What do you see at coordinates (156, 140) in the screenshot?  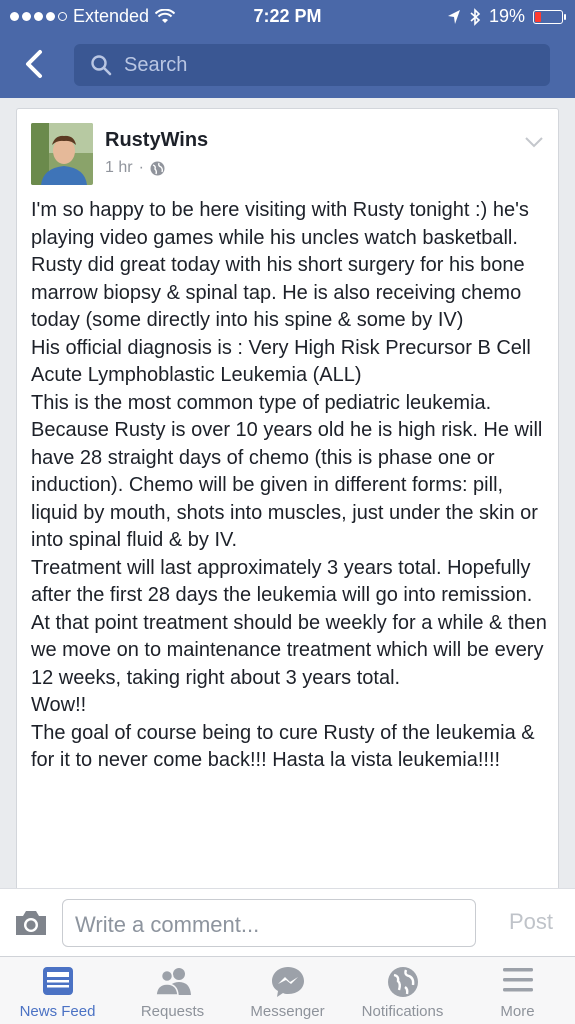 I see `post-author: RustyWins` at bounding box center [156, 140].